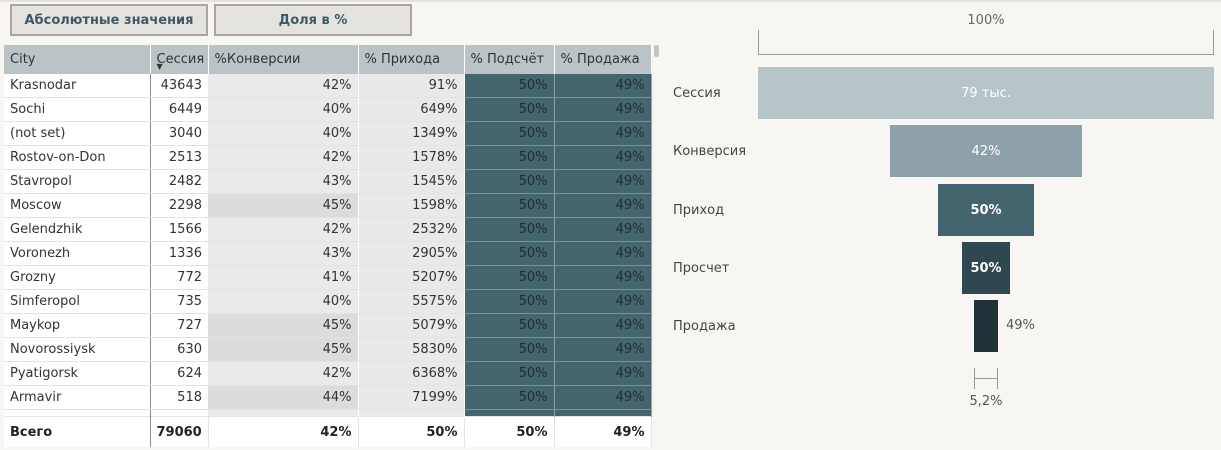 Image resolution: width=1221 pixels, height=450 pixels. I want to click on width-tick-right, so click(997, 378).